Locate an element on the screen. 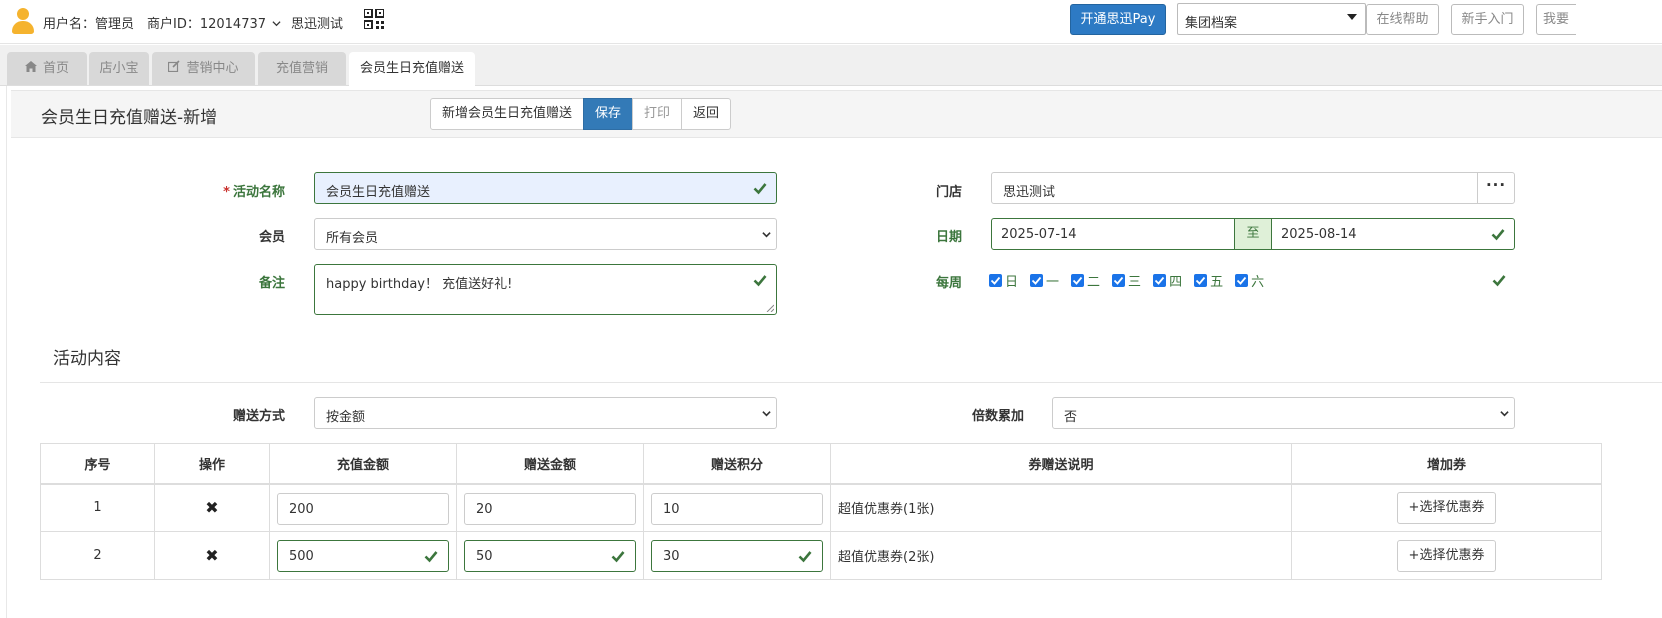 The image size is (1662, 618). archive-select: 集团档案 is located at coordinates (1271, 19).